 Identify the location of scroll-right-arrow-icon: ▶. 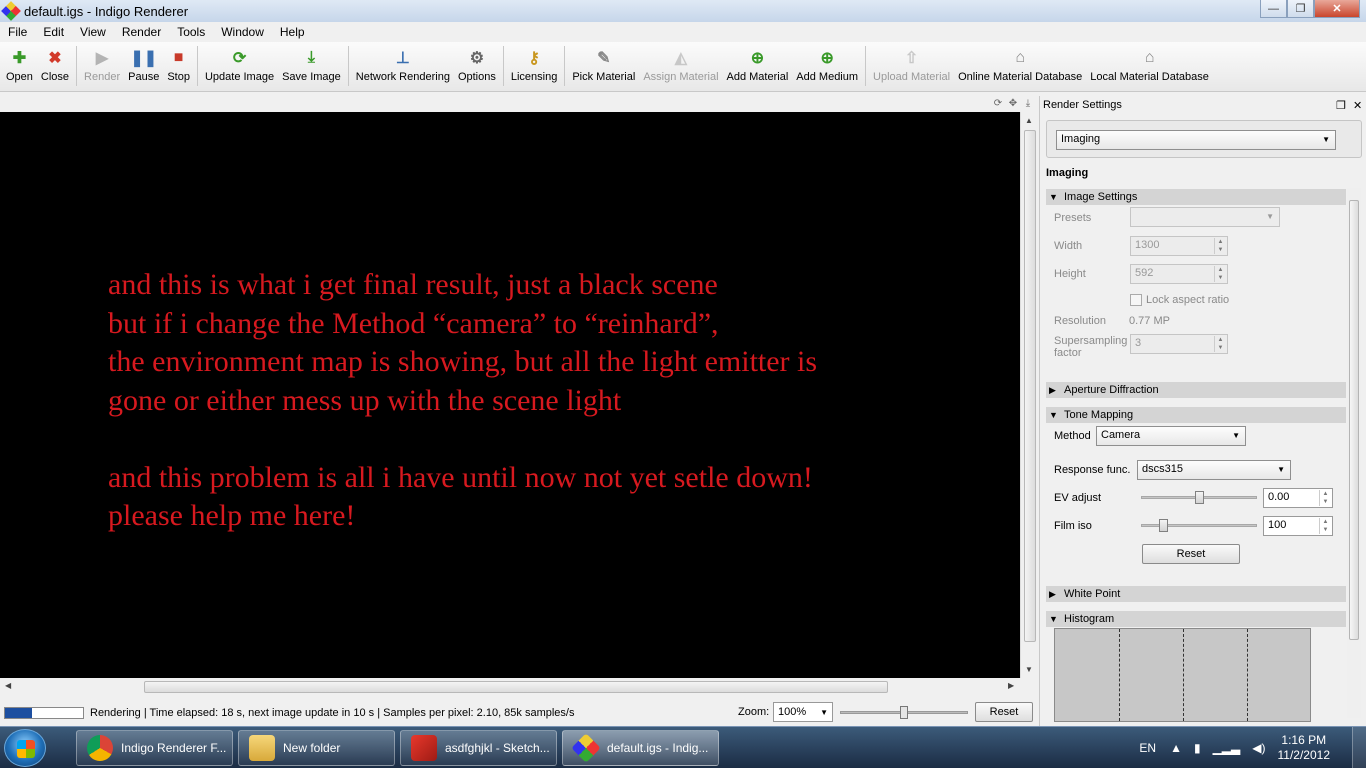
(1011, 685).